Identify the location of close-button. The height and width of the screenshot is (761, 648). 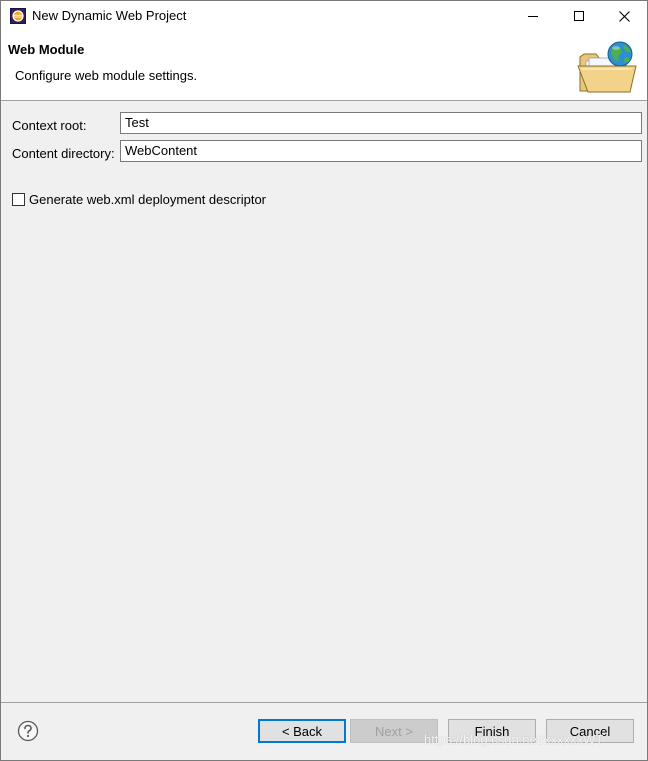
(624, 16).